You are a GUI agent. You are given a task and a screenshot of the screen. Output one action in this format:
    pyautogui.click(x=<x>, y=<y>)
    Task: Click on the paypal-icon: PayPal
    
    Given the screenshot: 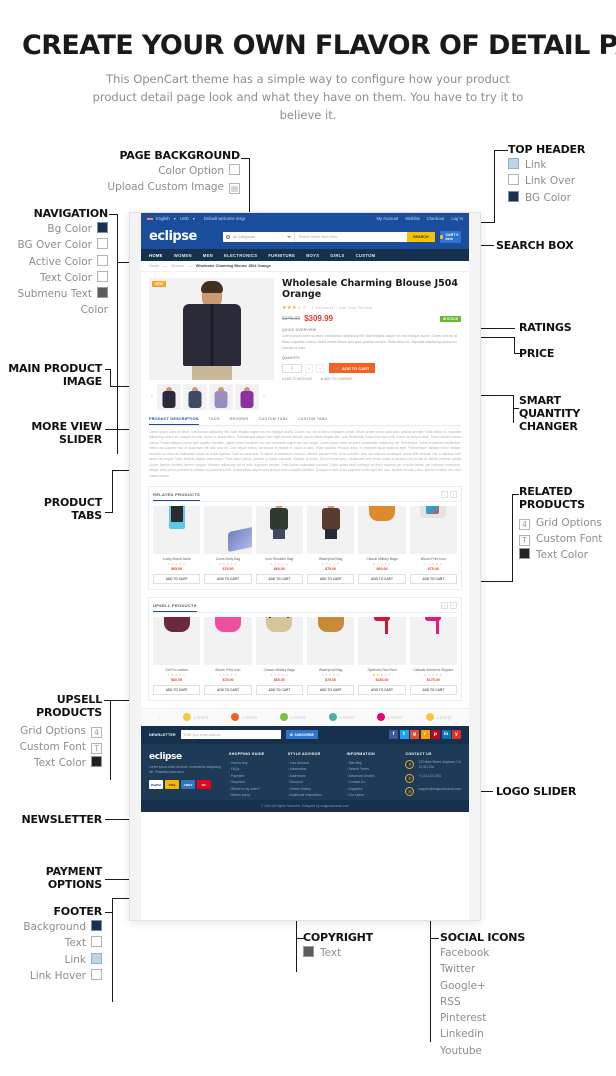 What is the action you would take?
    pyautogui.click(x=156, y=785)
    